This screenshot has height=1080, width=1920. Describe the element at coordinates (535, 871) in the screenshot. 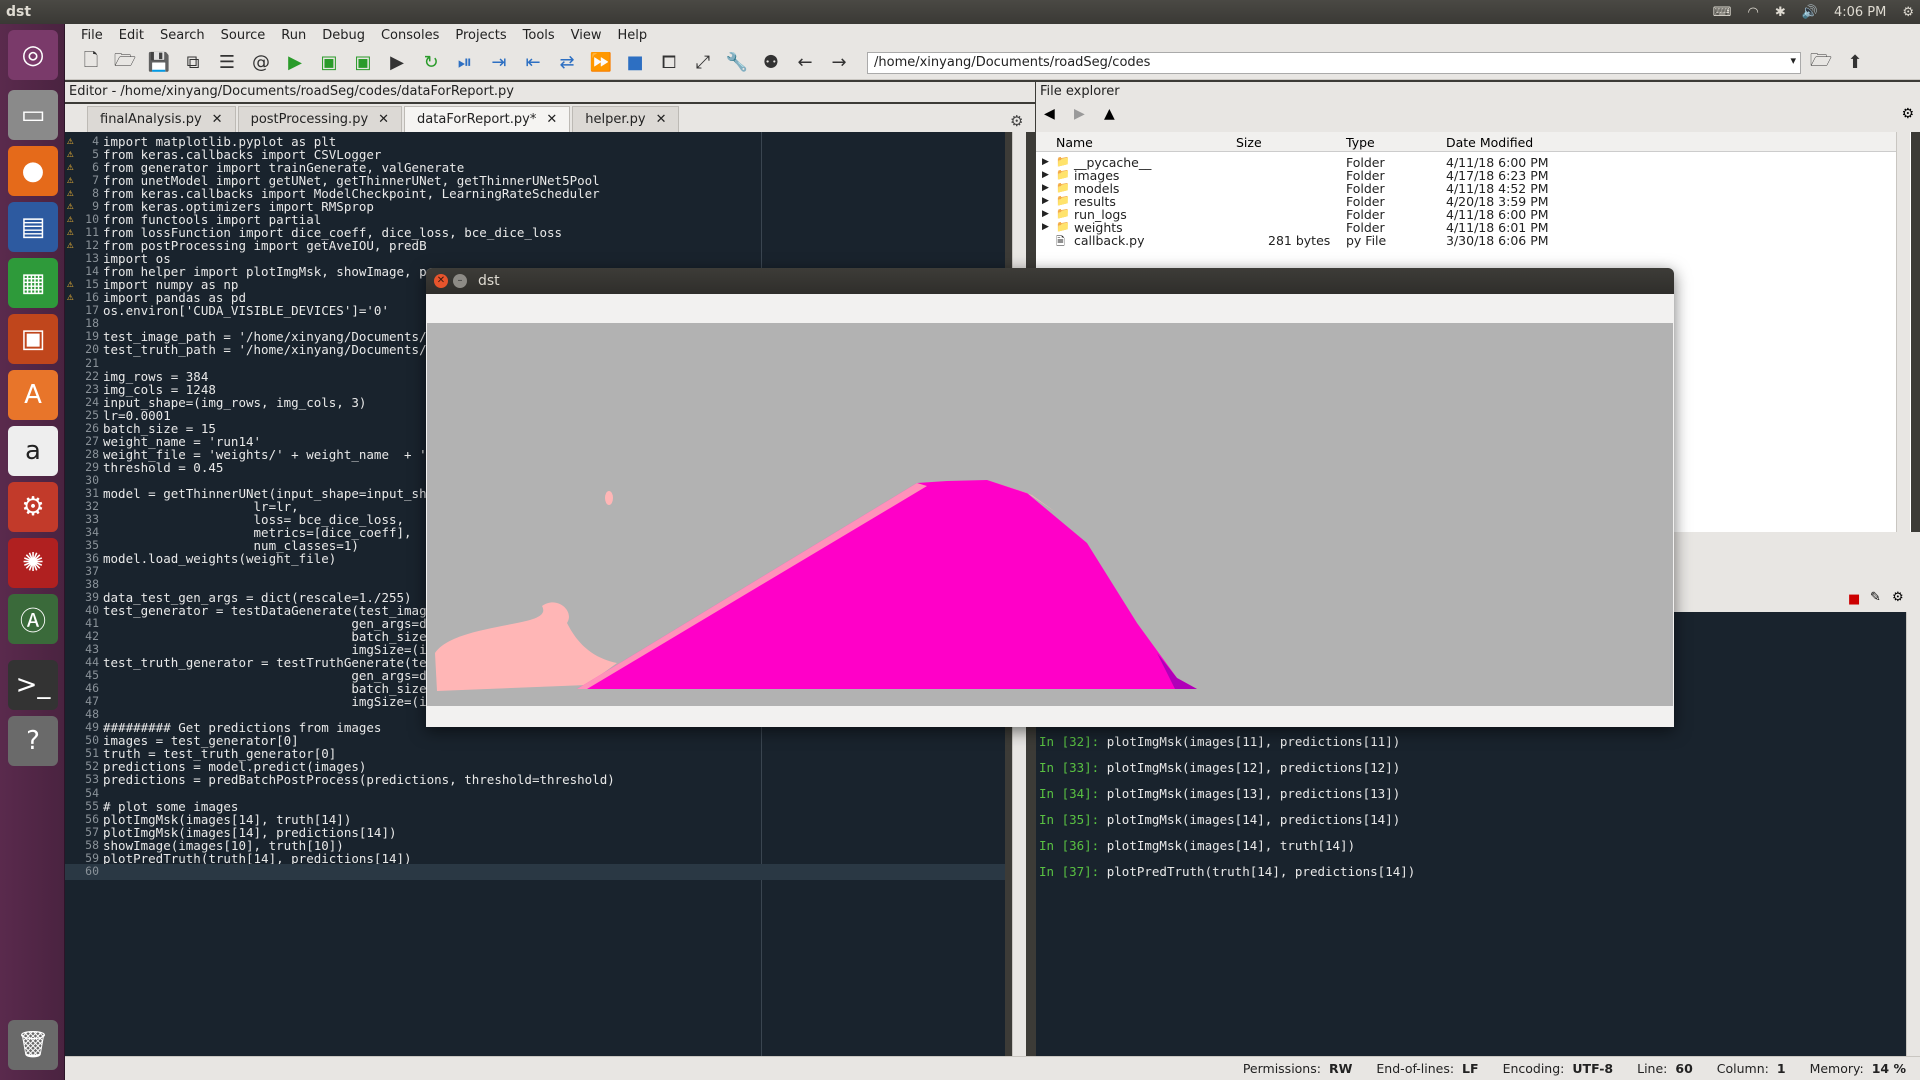

I see `code-line: 60` at that location.